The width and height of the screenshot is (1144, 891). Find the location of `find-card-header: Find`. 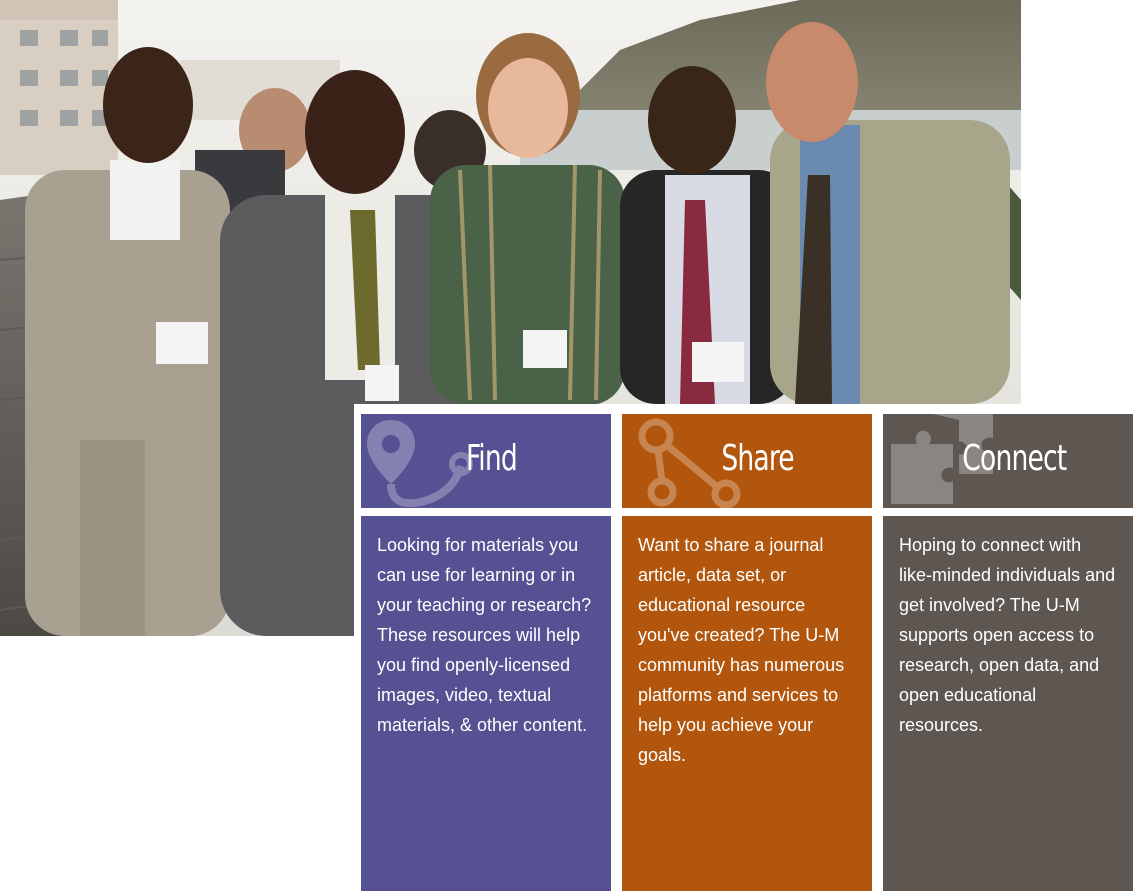

find-card-header: Find is located at coordinates (486, 461).